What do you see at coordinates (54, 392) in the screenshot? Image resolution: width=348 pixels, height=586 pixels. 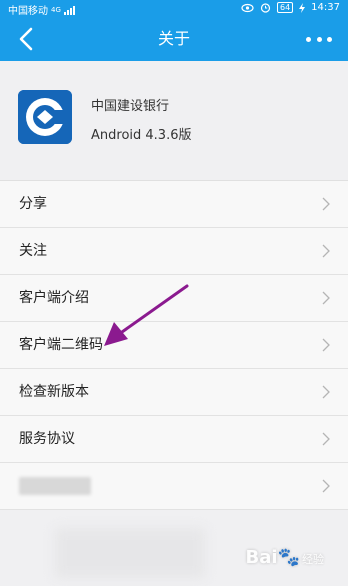 I see `menu-item-label: 检查新版本` at bounding box center [54, 392].